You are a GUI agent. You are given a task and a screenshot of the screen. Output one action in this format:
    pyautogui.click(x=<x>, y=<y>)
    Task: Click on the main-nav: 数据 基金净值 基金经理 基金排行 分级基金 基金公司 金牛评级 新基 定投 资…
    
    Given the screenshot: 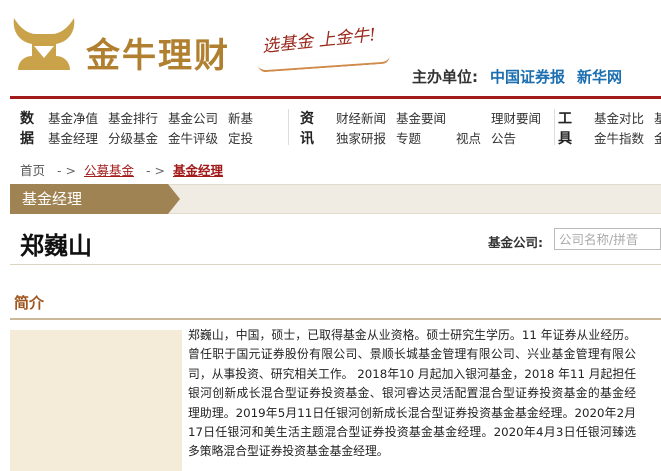 What is the action you would take?
    pyautogui.click(x=335, y=124)
    